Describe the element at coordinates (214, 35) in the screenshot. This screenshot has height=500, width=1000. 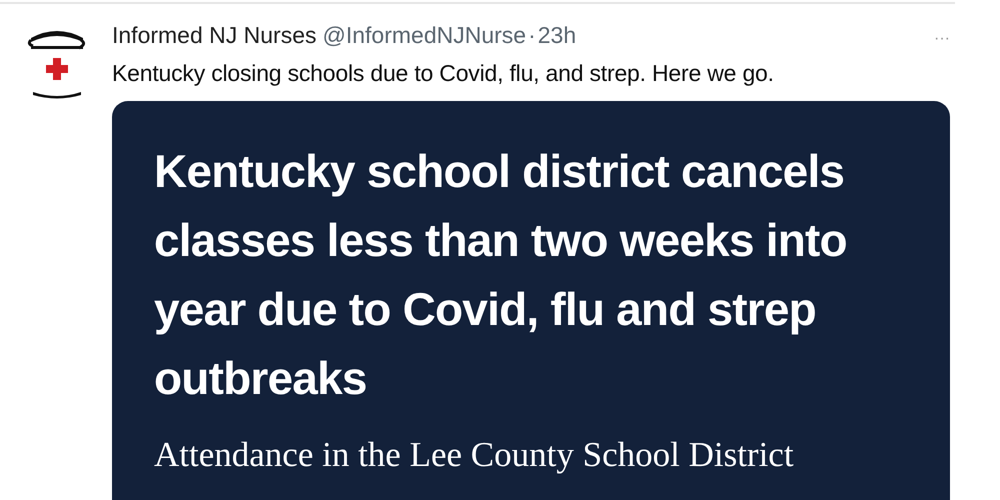
I see `author-name: Informed NJ Nurses` at that location.